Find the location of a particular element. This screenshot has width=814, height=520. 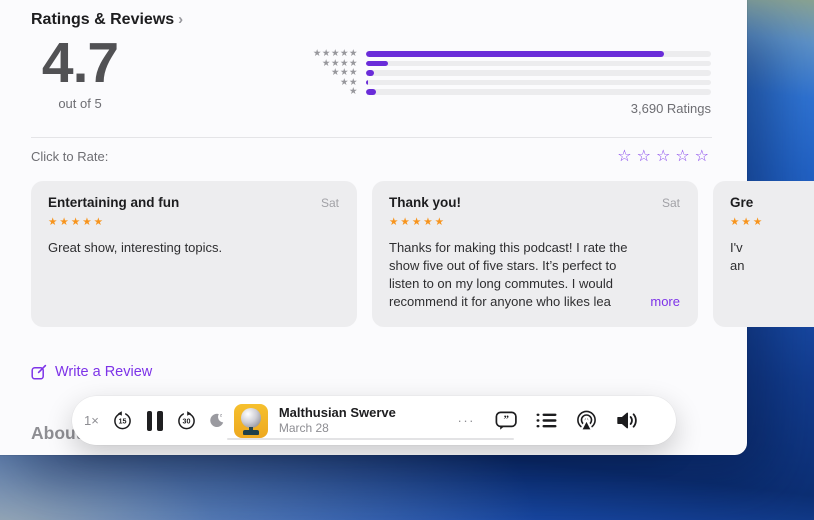

histogram-row-2-star: ★★ is located at coordinates (503, 82).